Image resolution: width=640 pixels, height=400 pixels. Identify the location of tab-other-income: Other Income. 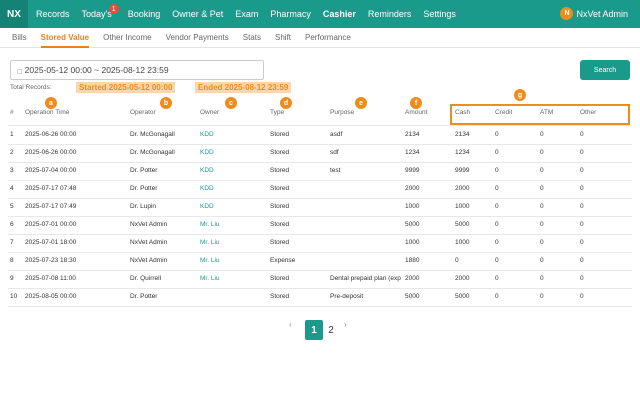
(127, 38).